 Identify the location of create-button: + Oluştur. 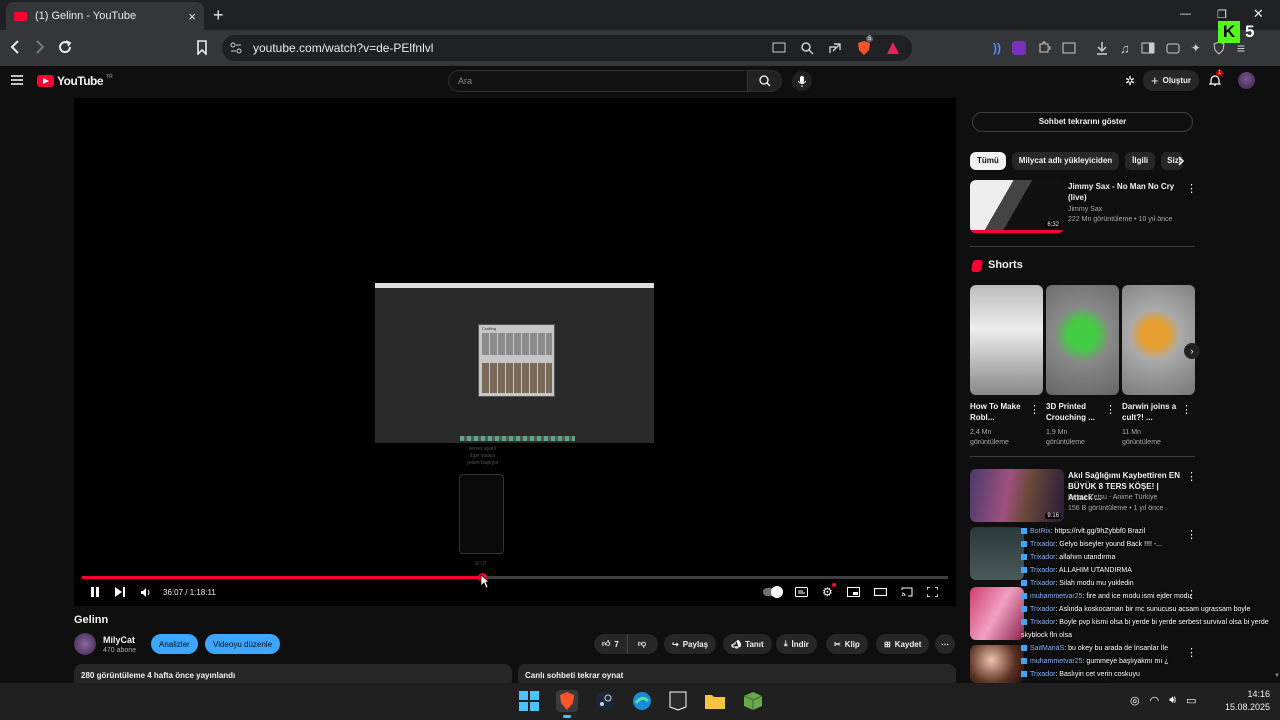
(1171, 80).